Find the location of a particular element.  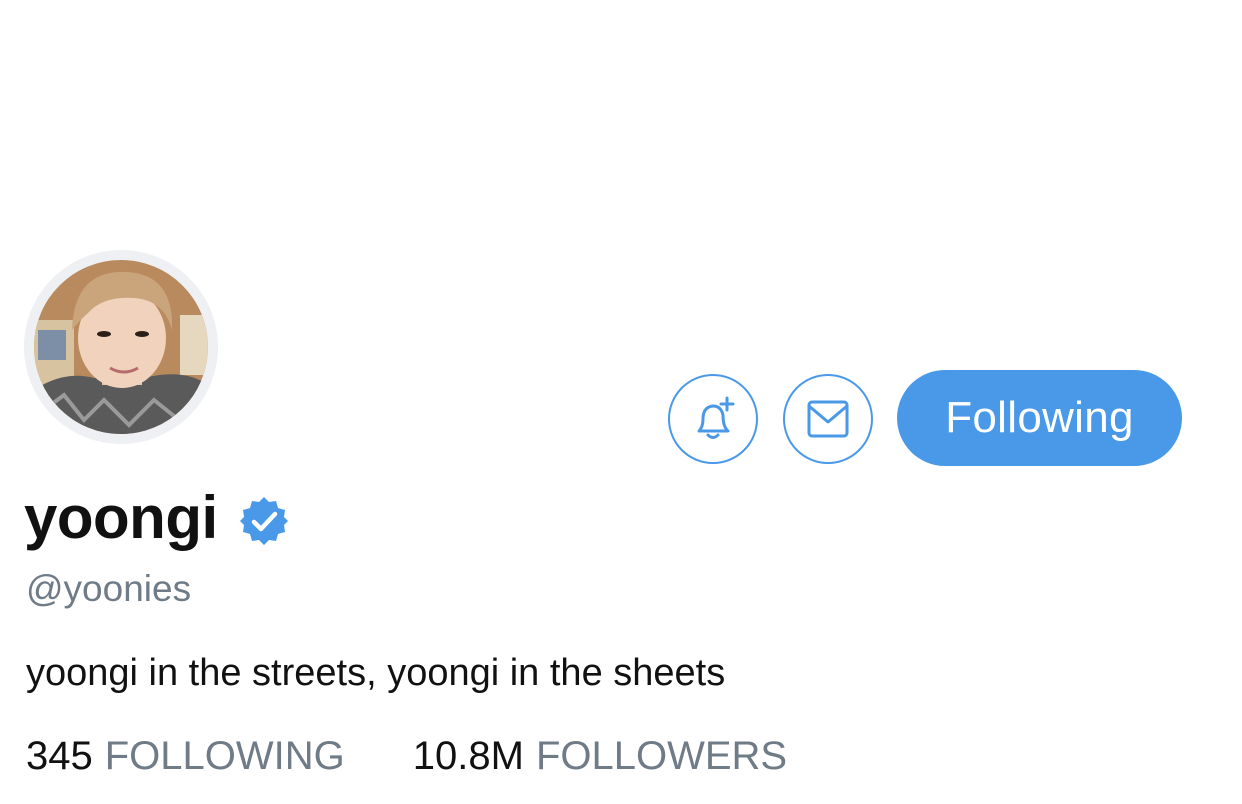

following-count: 345 is located at coordinates (59, 756).